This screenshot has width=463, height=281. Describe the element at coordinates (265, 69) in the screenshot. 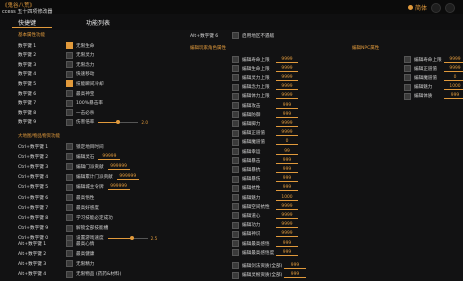

I see `feature-row: 编辑生命上限 9999` at that location.